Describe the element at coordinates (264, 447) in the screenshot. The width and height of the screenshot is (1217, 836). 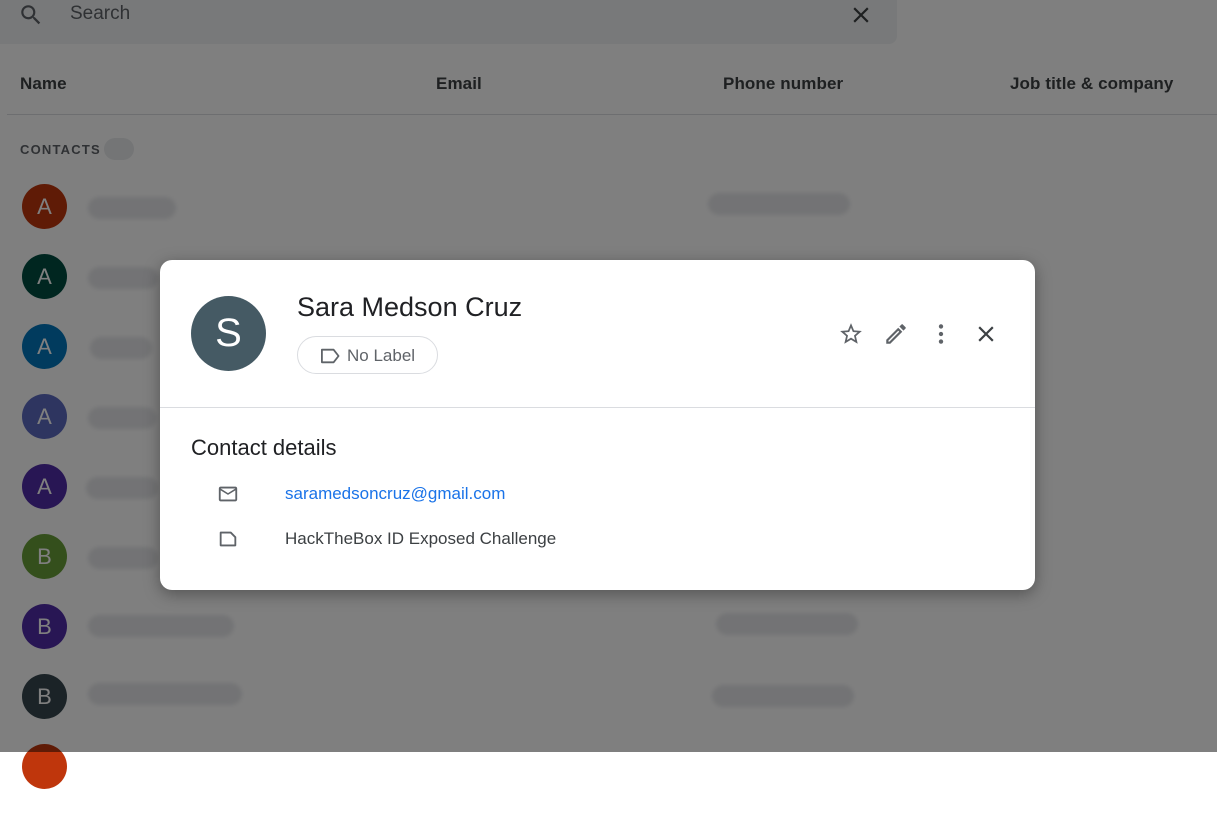
I see `contact-details-heading: Contact details` at that location.